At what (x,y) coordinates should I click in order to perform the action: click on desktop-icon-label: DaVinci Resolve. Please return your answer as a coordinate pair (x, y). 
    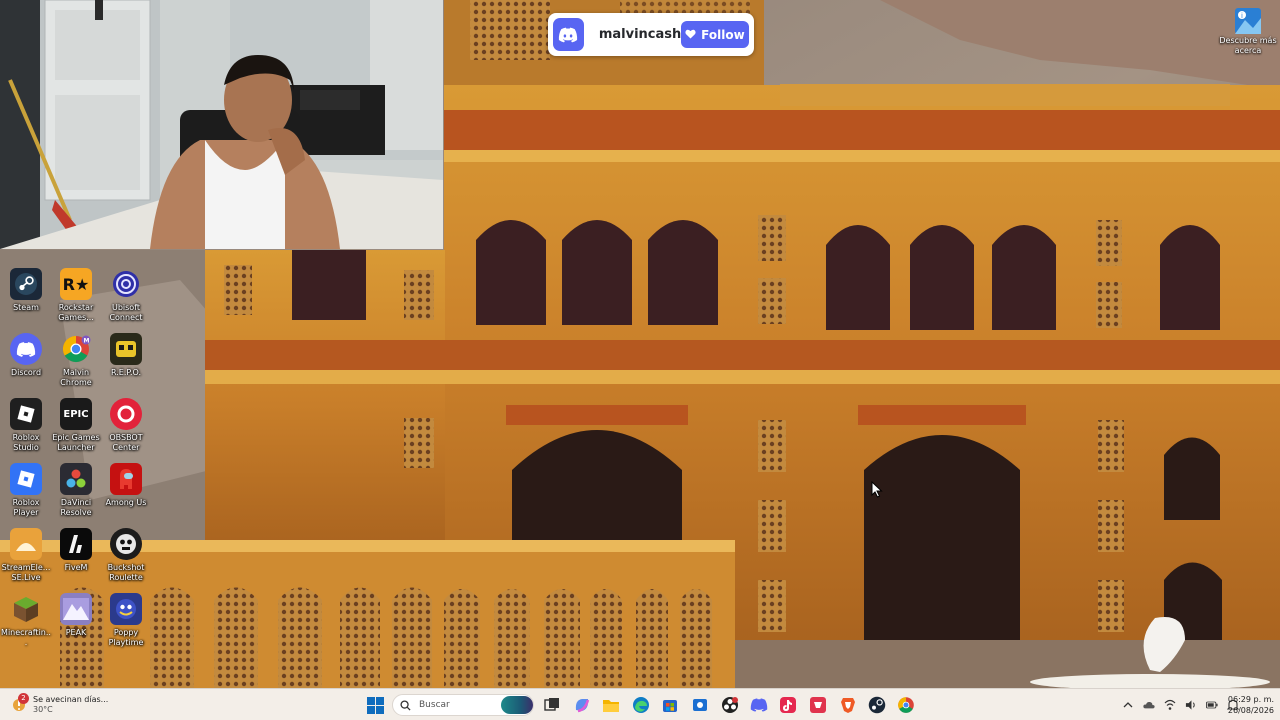
    Looking at the image, I should click on (76, 507).